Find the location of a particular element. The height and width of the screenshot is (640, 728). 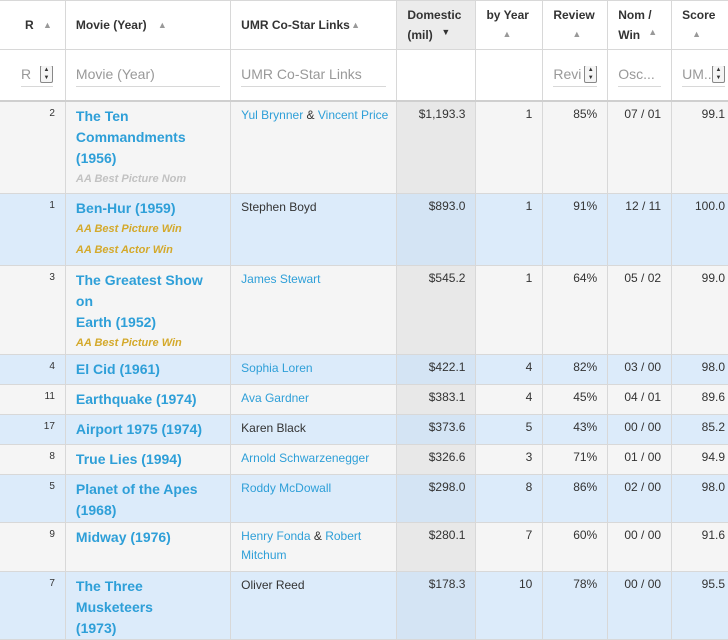

costar-list: Oliver Reed is located at coordinates (313, 586).